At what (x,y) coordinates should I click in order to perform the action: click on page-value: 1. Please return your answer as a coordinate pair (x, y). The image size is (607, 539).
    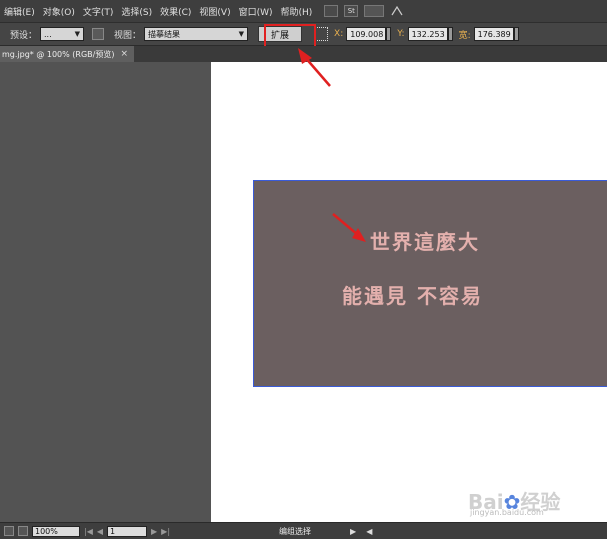
    Looking at the image, I should click on (113, 531).